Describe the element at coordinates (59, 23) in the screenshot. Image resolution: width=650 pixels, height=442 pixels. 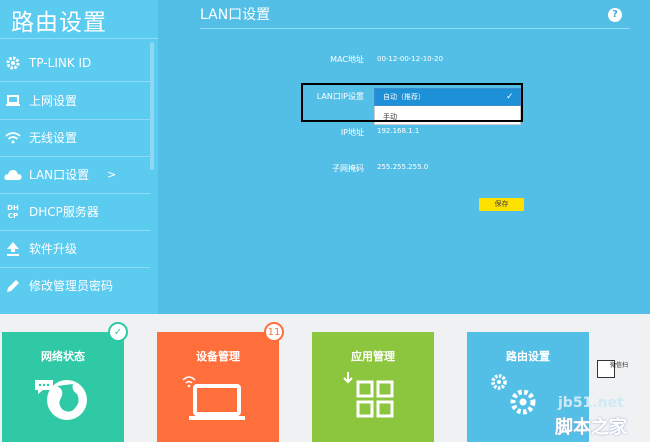
I see `brand-title: 路由设置` at that location.